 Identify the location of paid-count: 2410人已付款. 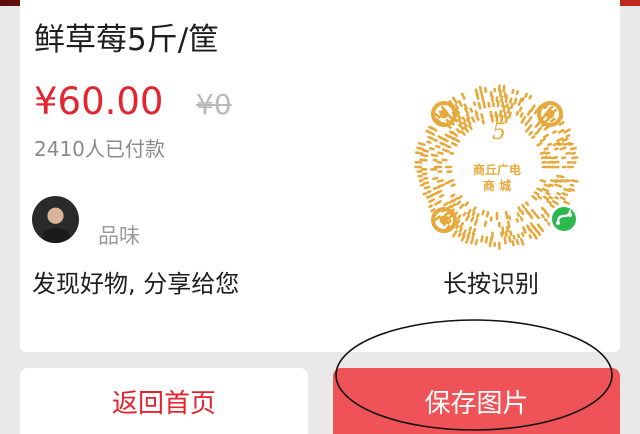
(99, 149).